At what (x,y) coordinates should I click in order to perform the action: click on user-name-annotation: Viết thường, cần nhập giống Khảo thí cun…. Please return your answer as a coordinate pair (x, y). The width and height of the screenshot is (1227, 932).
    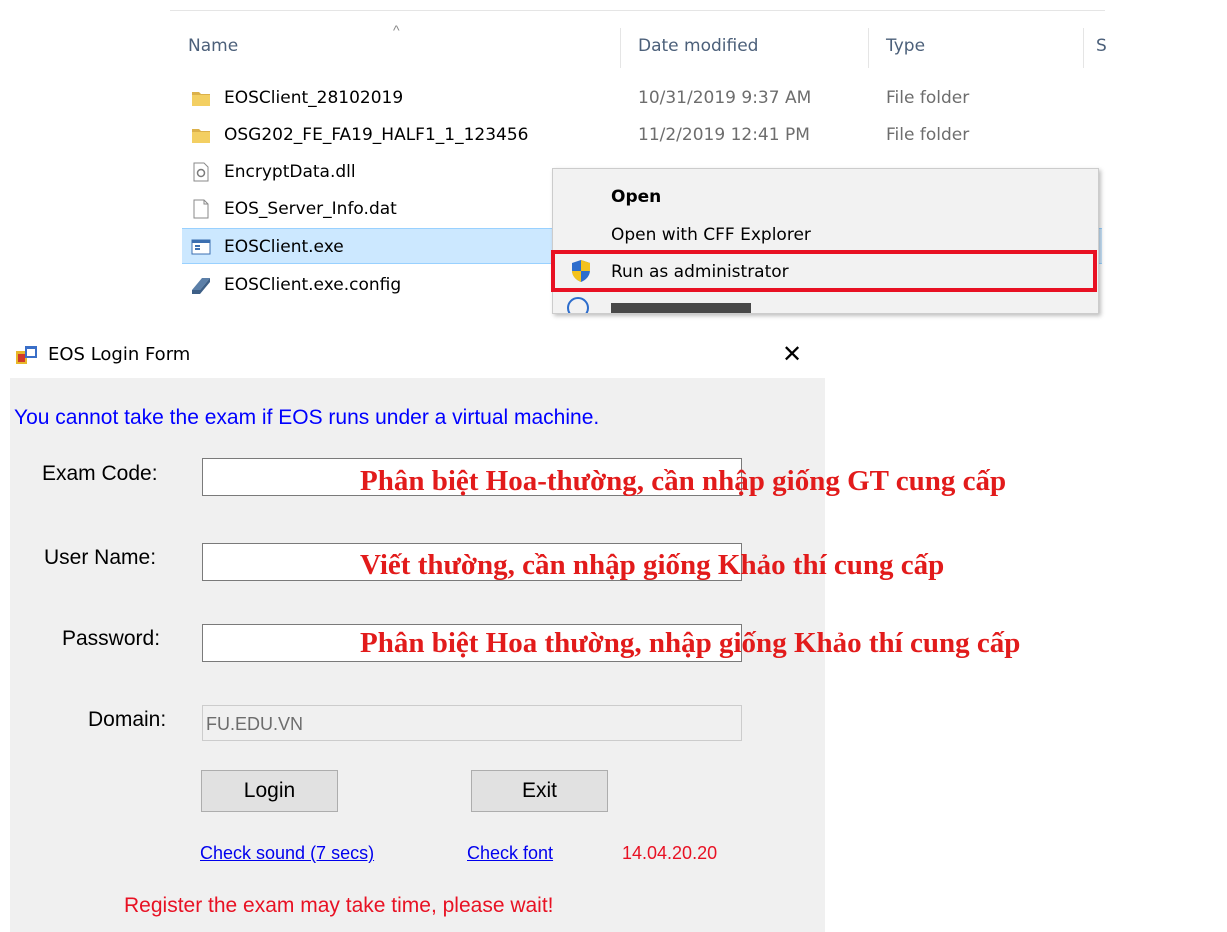
    Looking at the image, I should click on (652, 565).